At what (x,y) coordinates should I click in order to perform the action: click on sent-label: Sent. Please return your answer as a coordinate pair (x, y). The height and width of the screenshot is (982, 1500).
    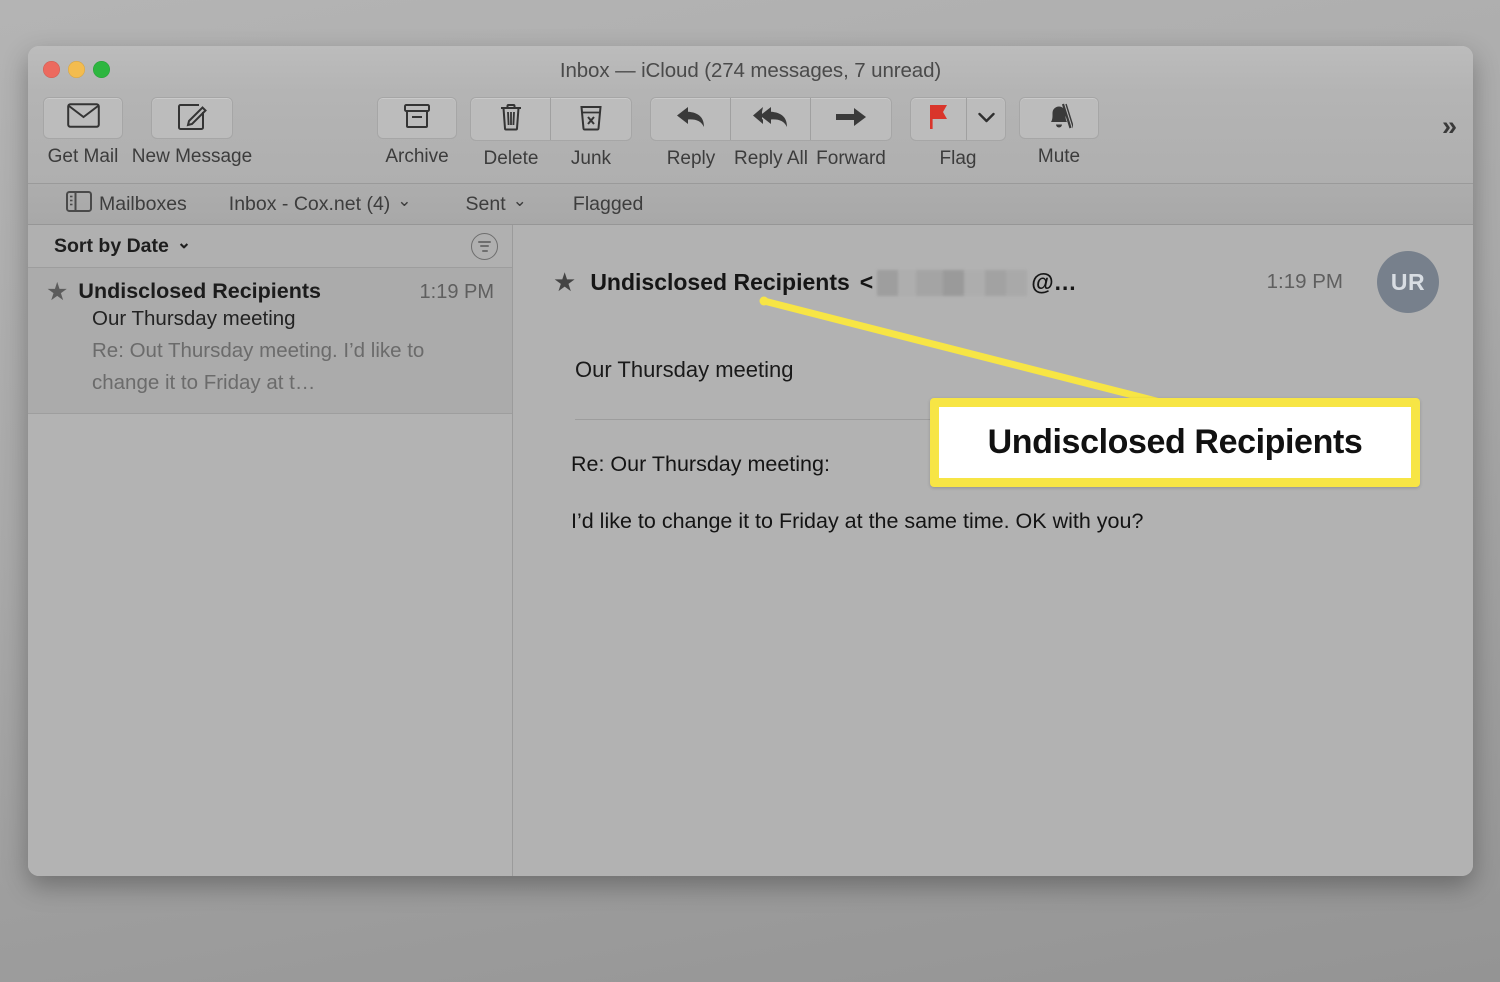
    Looking at the image, I should click on (485, 203).